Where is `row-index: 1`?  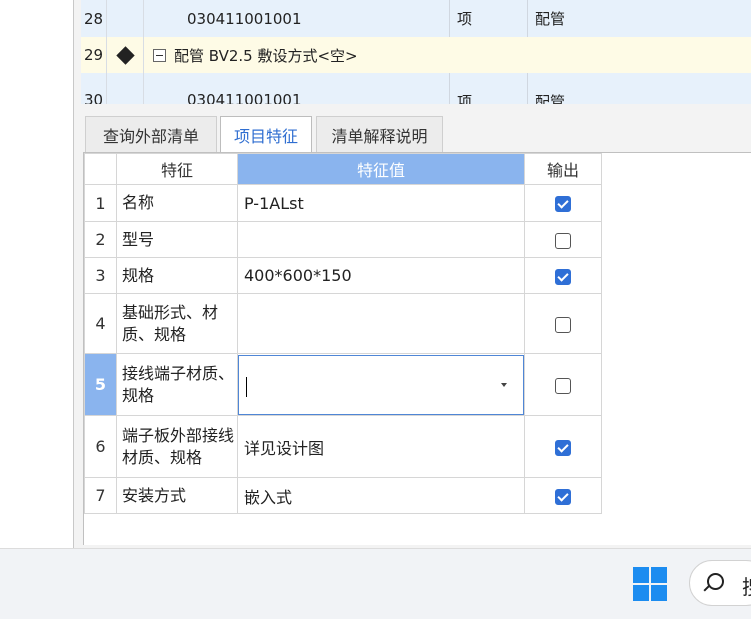 row-index: 1 is located at coordinates (100, 203).